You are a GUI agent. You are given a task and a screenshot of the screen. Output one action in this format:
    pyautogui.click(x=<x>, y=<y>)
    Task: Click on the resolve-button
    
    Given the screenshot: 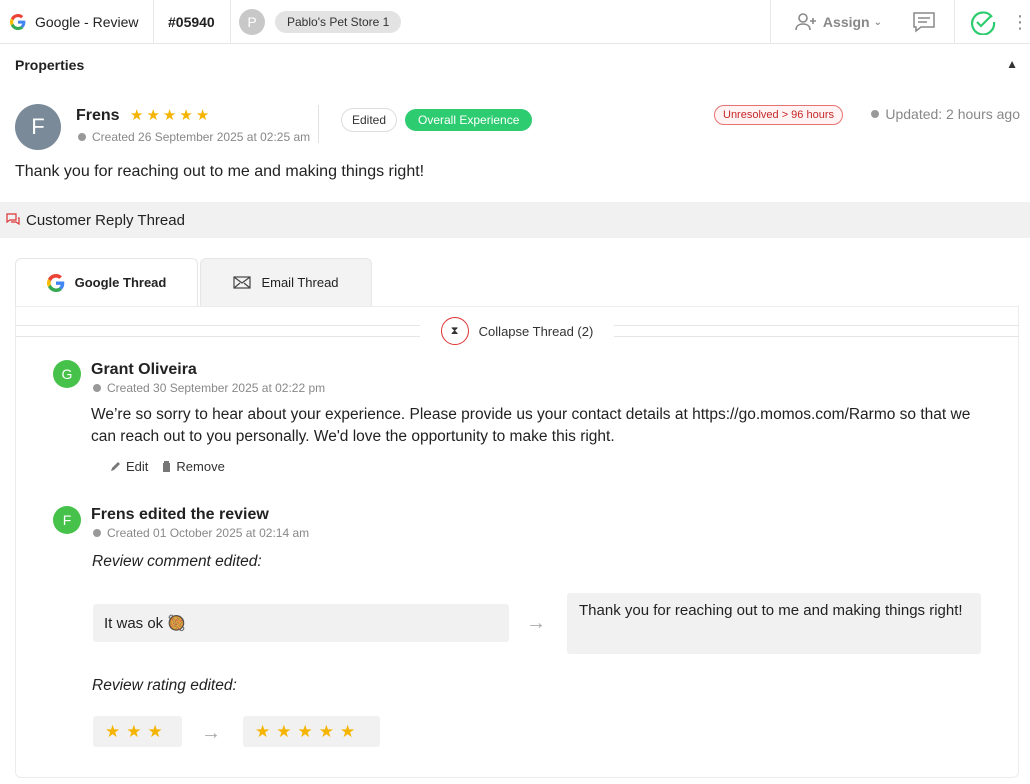 What is the action you would take?
    pyautogui.click(x=982, y=22)
    